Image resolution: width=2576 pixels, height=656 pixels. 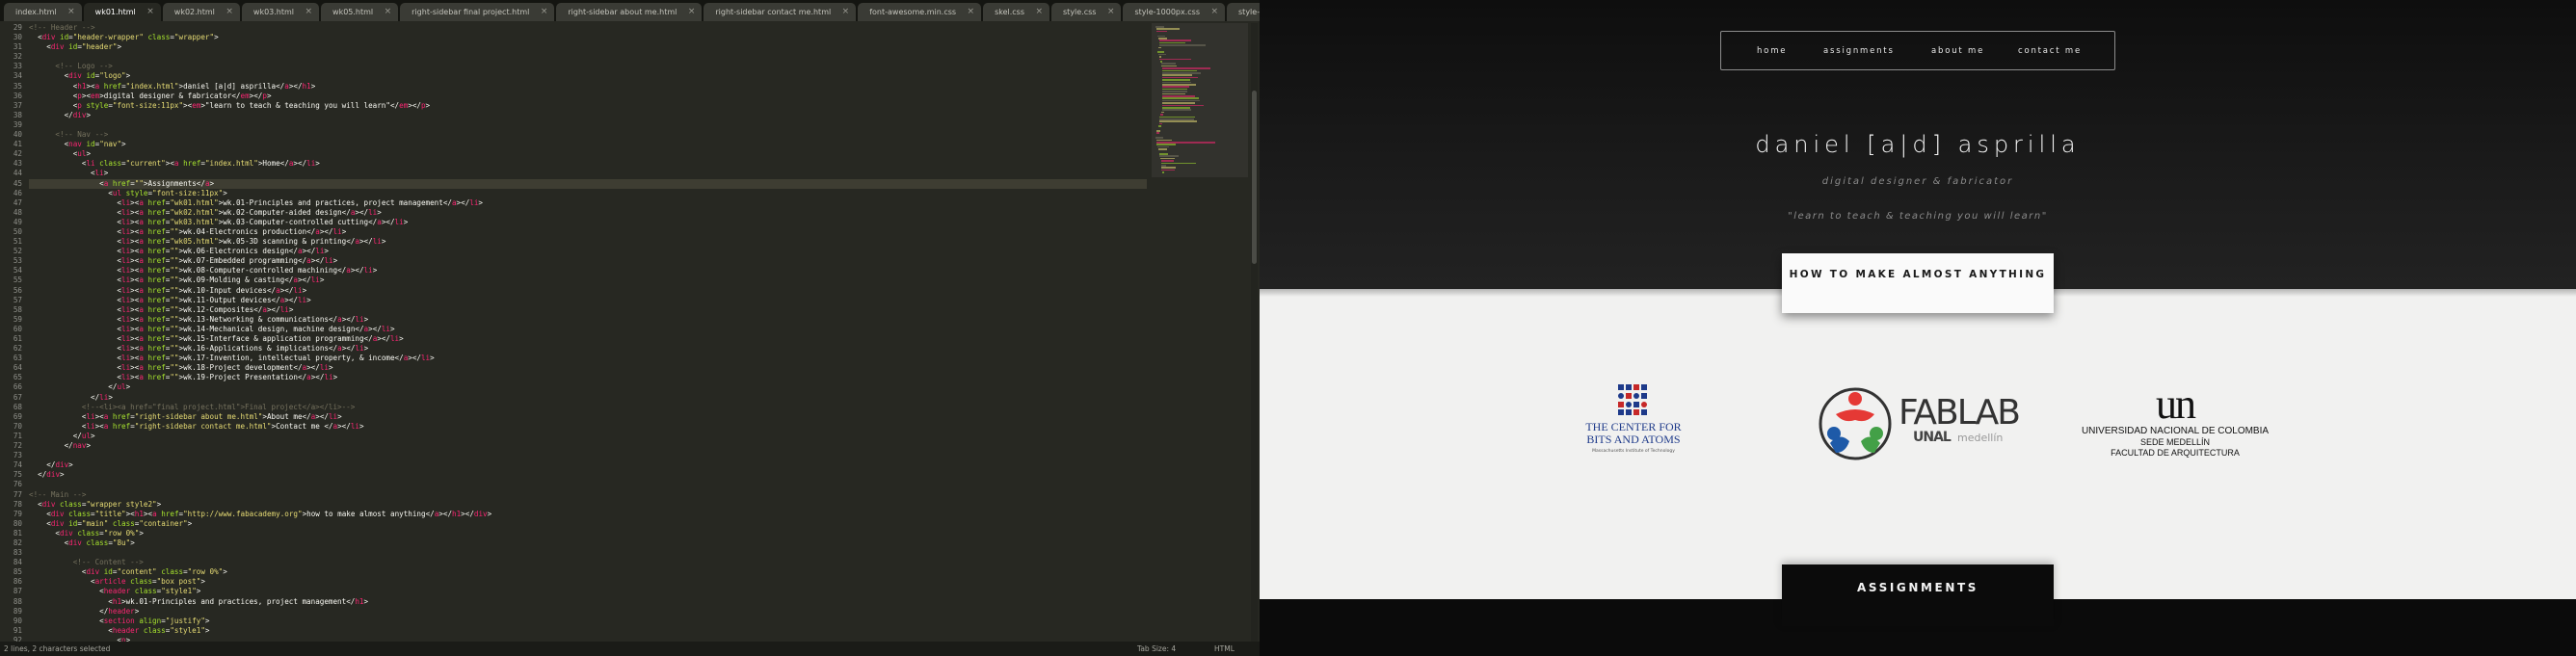 What do you see at coordinates (1918, 274) in the screenshot?
I see `section-banner-text: HOW TO MAKE ALMOST ANYTHING` at bounding box center [1918, 274].